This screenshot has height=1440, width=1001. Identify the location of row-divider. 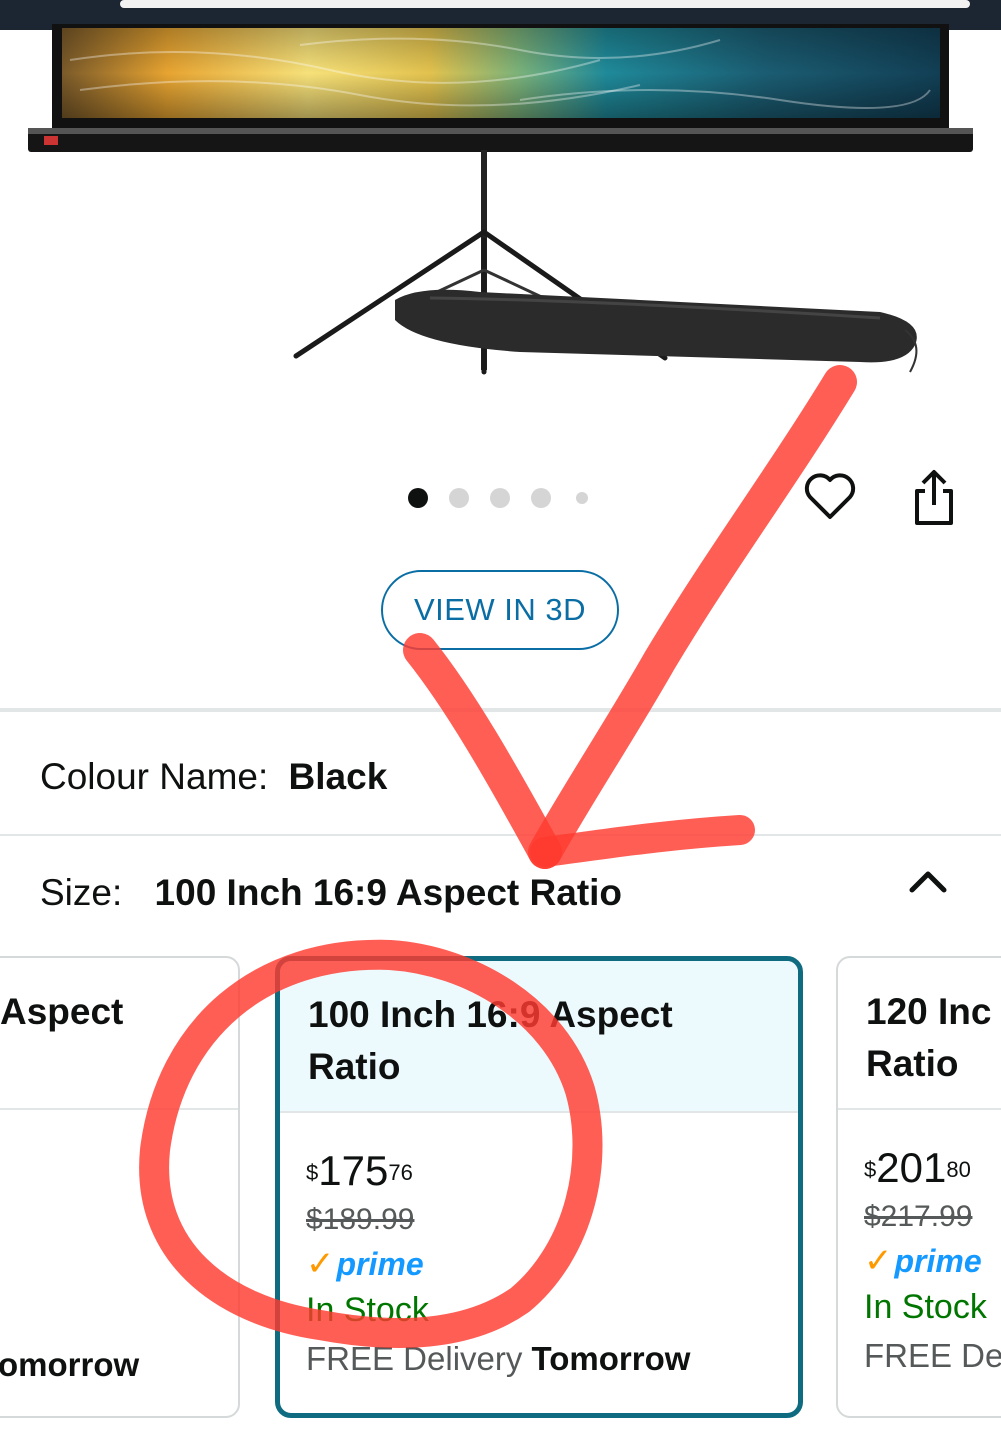
(500, 835).